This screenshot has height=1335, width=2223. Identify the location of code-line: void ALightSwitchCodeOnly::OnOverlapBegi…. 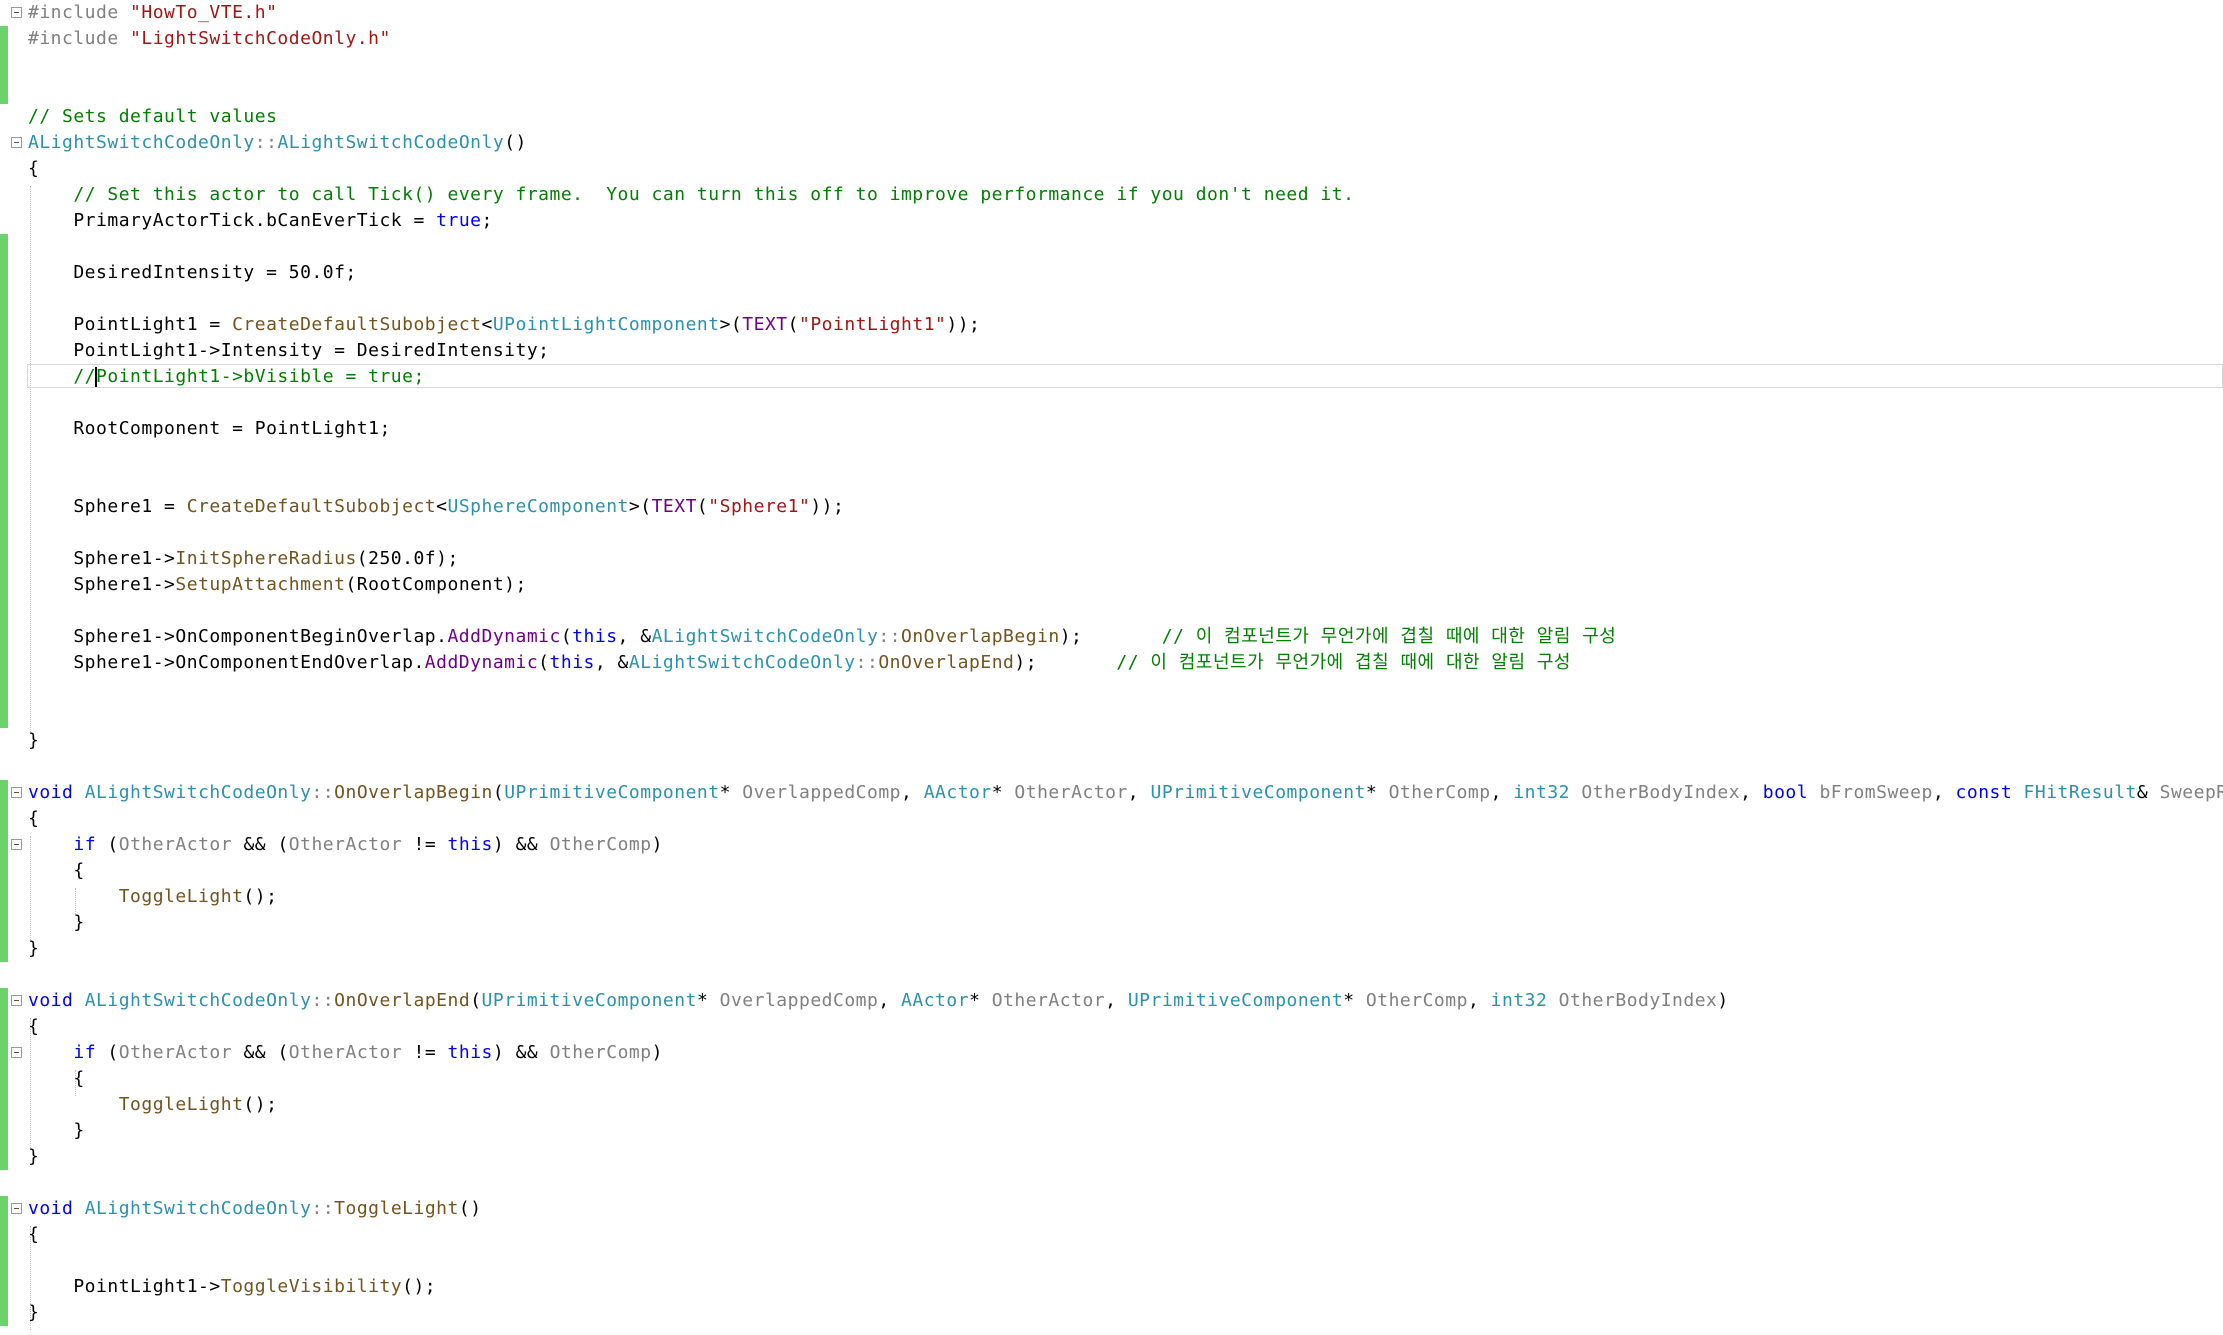
(1111, 793).